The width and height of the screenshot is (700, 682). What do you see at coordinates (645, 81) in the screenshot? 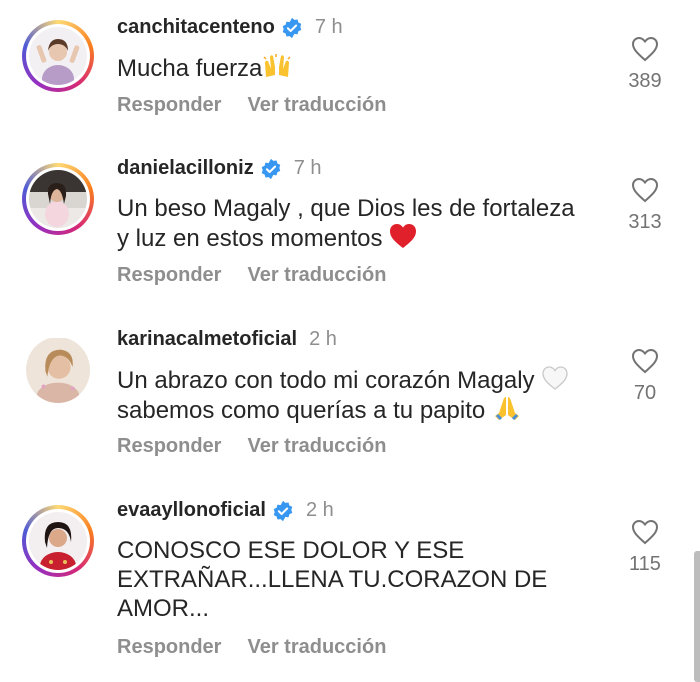
I see `like-count: 389` at bounding box center [645, 81].